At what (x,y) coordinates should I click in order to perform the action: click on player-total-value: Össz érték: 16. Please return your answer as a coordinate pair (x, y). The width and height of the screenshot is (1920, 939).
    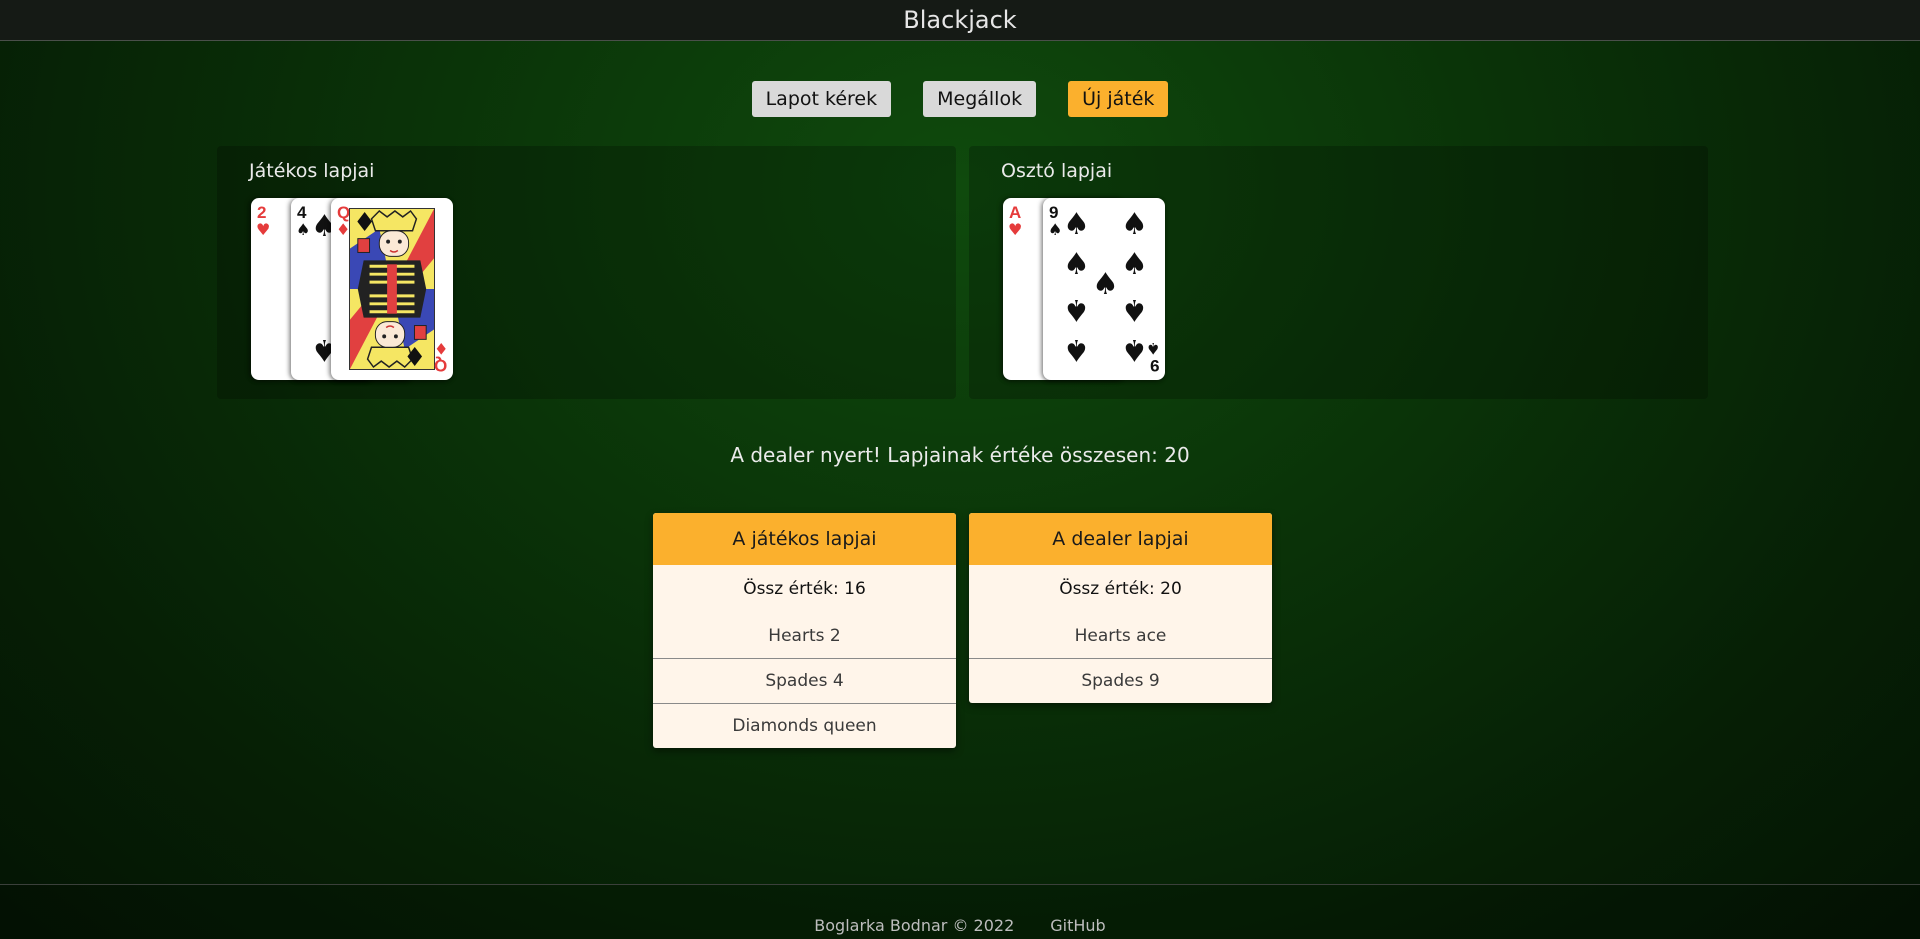
    Looking at the image, I should click on (804, 589).